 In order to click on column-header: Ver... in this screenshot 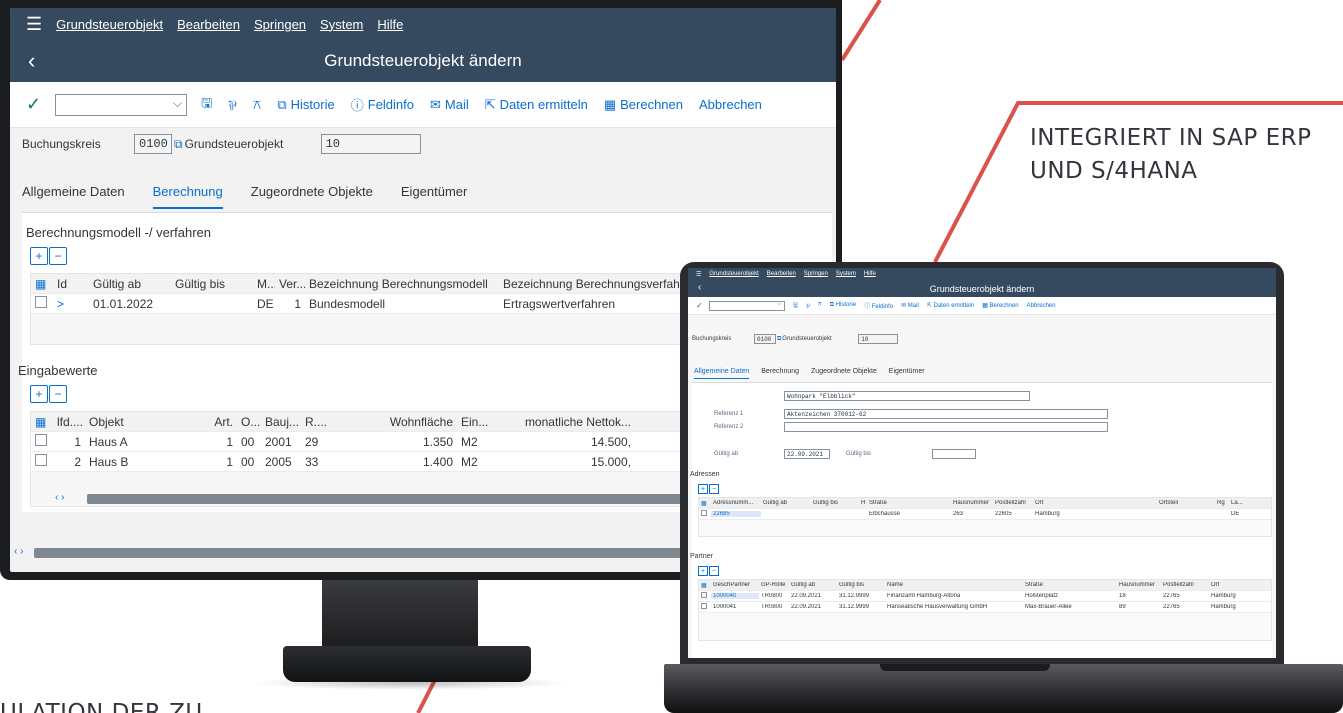, I will do `click(290, 284)`.